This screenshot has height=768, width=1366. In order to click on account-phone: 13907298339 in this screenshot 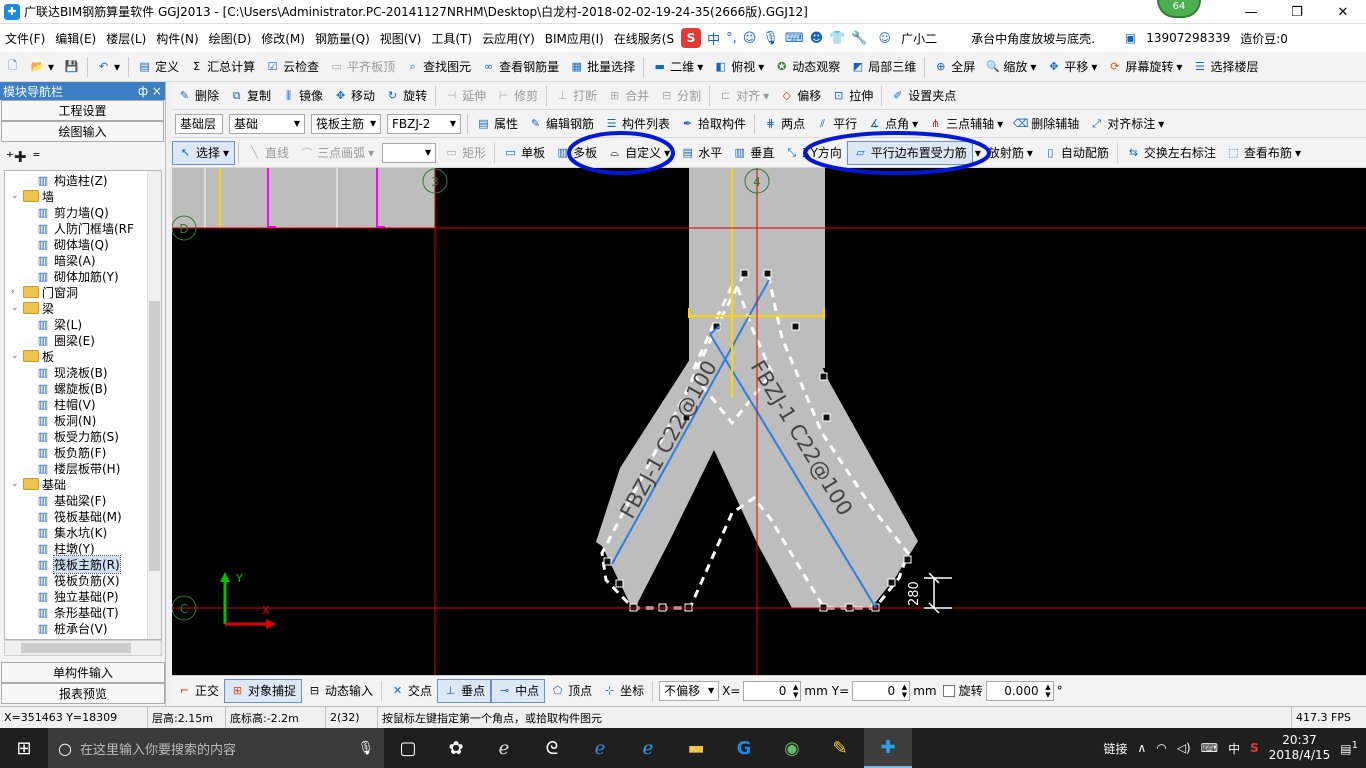, I will do `click(1188, 38)`.